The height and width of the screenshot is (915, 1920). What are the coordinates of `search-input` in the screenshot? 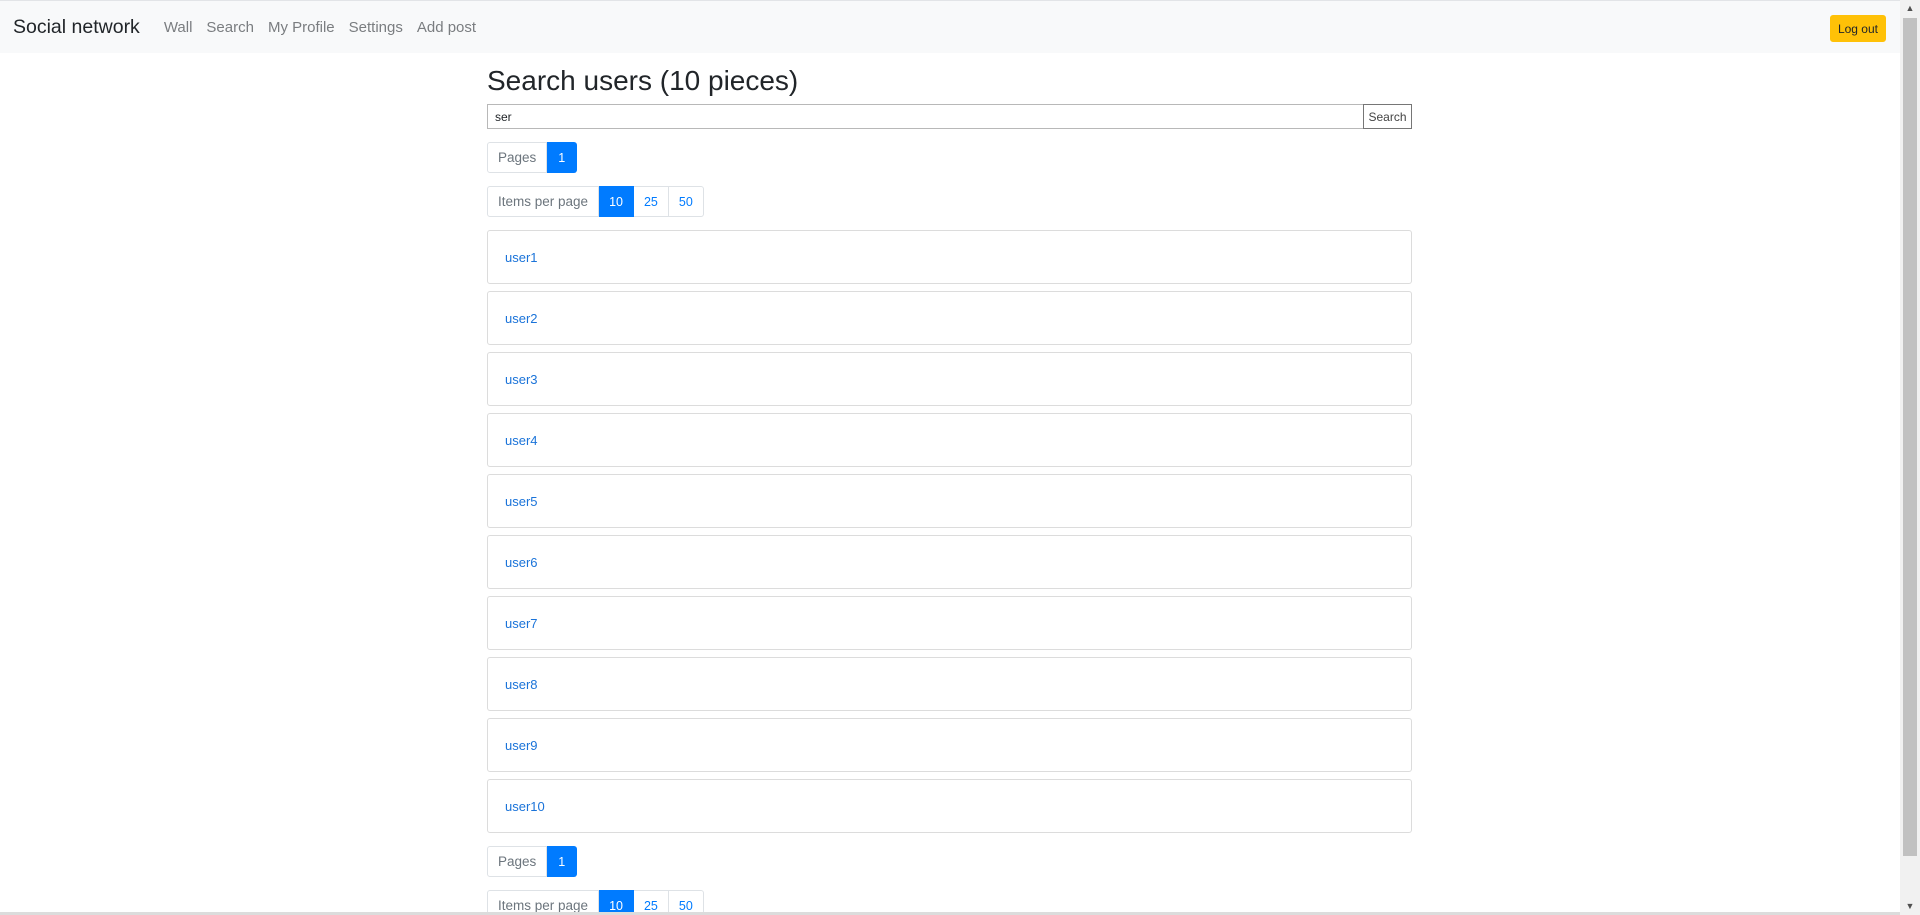 It's located at (925, 116).